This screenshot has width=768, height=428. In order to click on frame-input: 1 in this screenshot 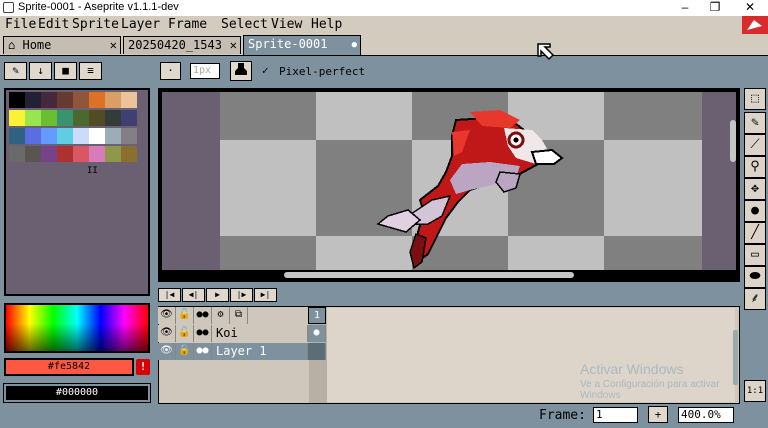, I will do `click(615, 415)`.